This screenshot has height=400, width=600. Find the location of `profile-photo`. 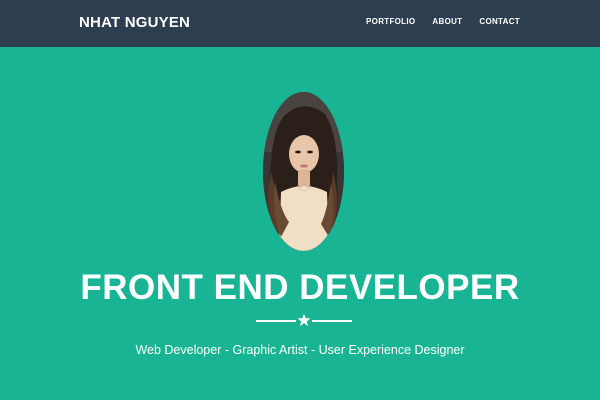

profile-photo is located at coordinates (303, 171).